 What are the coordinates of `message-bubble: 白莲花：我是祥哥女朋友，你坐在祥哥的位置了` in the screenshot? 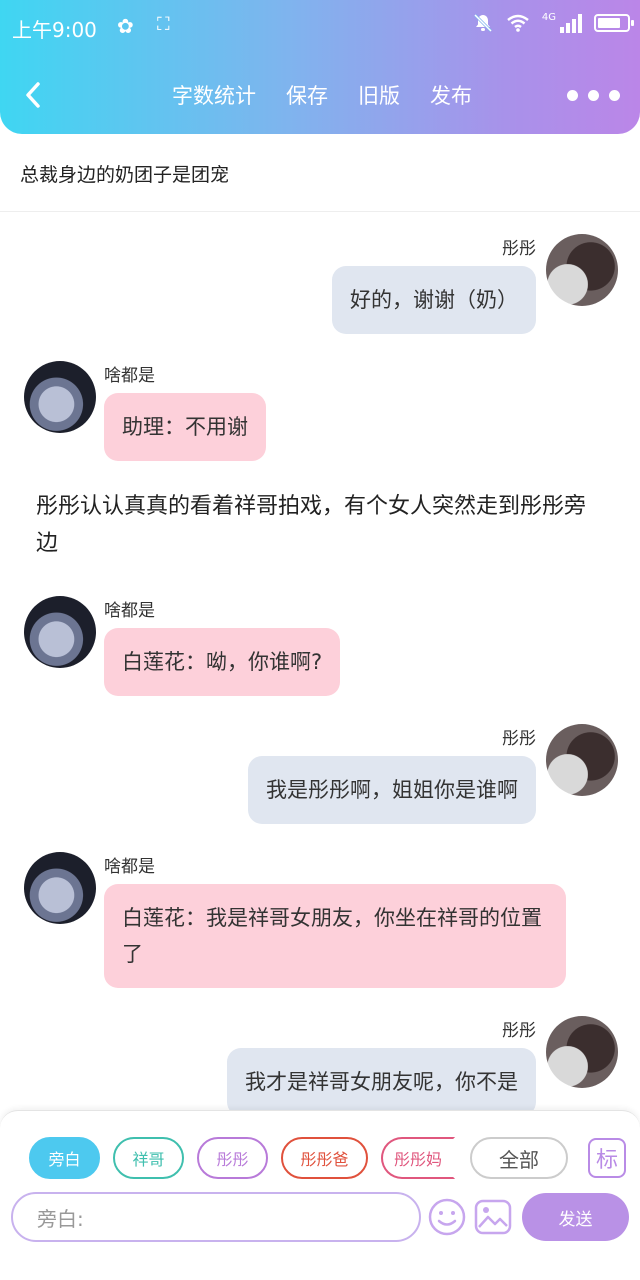 It's located at (335, 936).